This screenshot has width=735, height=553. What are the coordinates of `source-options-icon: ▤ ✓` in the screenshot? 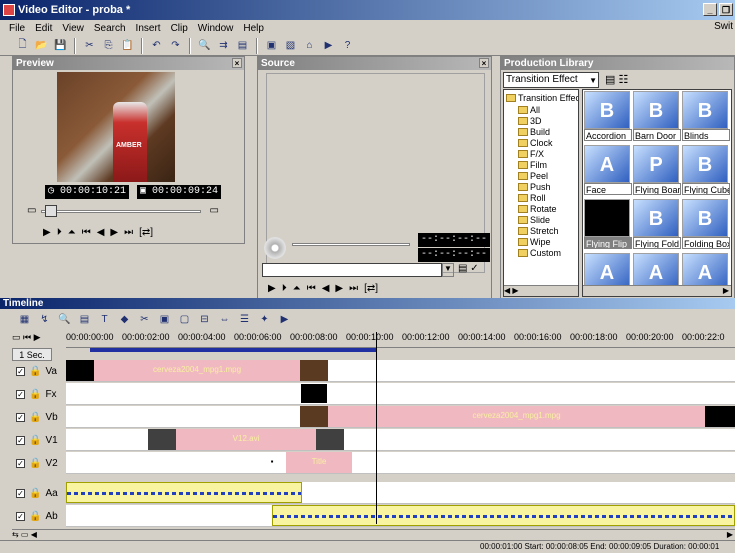 It's located at (468, 268).